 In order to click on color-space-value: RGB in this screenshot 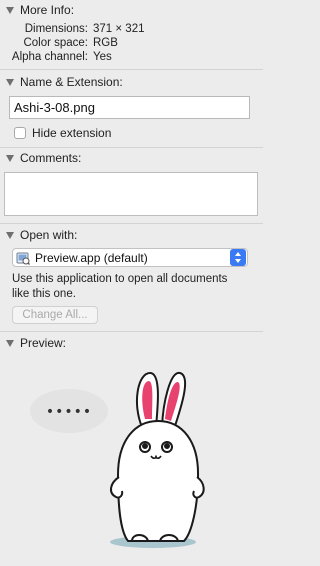, I will do `click(105, 43)`.